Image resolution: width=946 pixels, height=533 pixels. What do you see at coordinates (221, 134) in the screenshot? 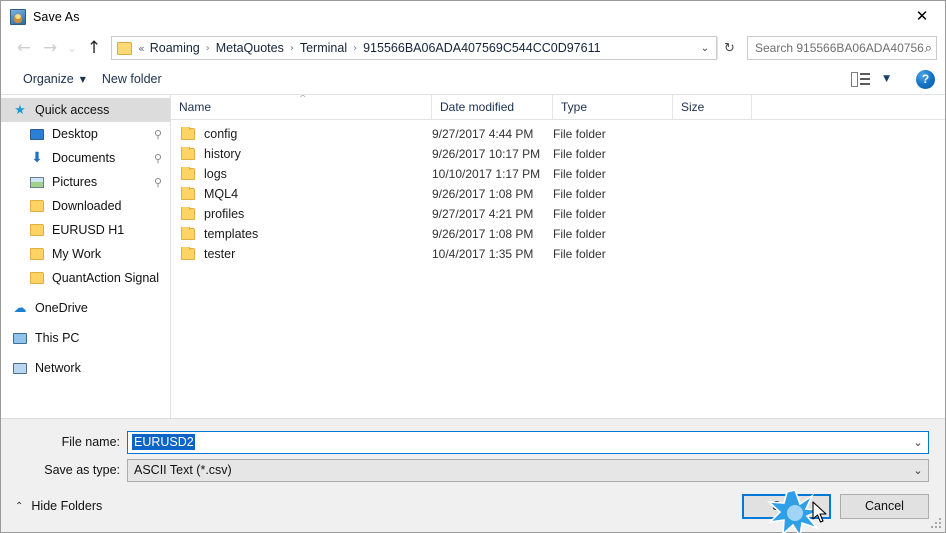
I see `file-name-label: config` at bounding box center [221, 134].